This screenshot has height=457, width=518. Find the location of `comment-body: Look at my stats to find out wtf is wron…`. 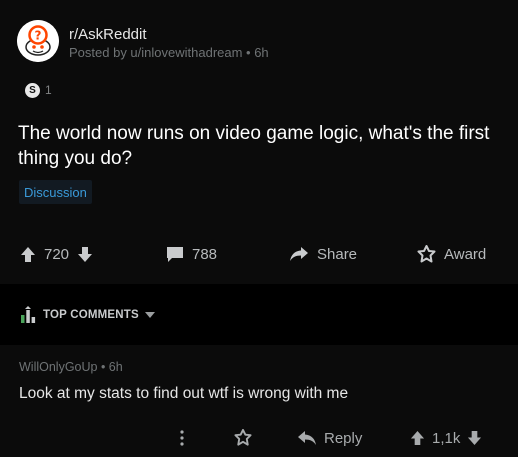

comment-body: Look at my stats to find out wtf is wron… is located at coordinates (183, 394).